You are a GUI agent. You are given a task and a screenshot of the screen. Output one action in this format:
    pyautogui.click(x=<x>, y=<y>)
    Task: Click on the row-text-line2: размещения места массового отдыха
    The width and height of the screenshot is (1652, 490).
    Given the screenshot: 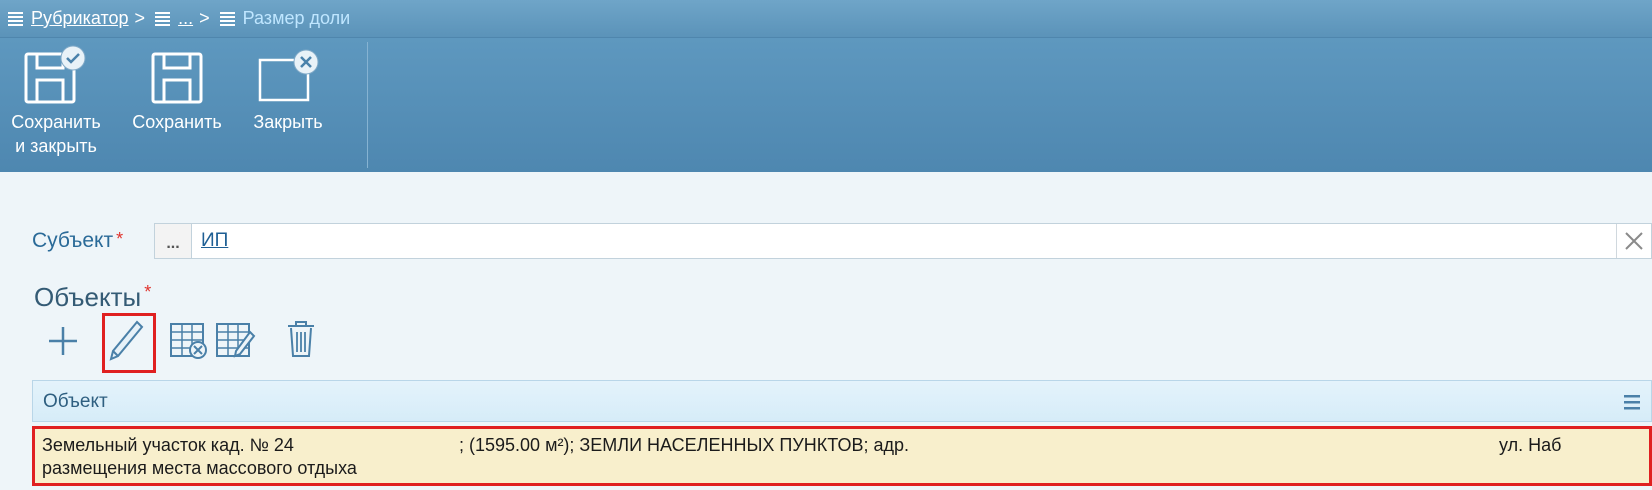 What is the action you would take?
    pyautogui.click(x=199, y=468)
    